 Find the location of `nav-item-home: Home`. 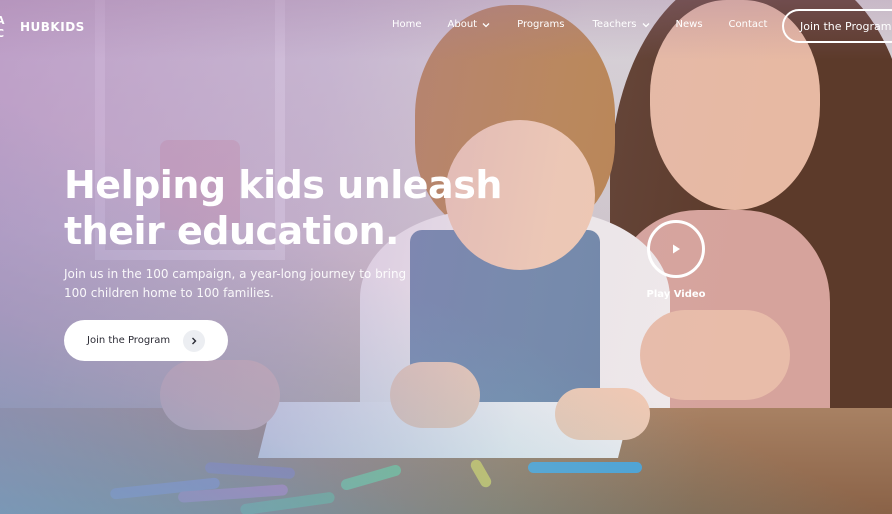

nav-item-home: Home is located at coordinates (407, 24).